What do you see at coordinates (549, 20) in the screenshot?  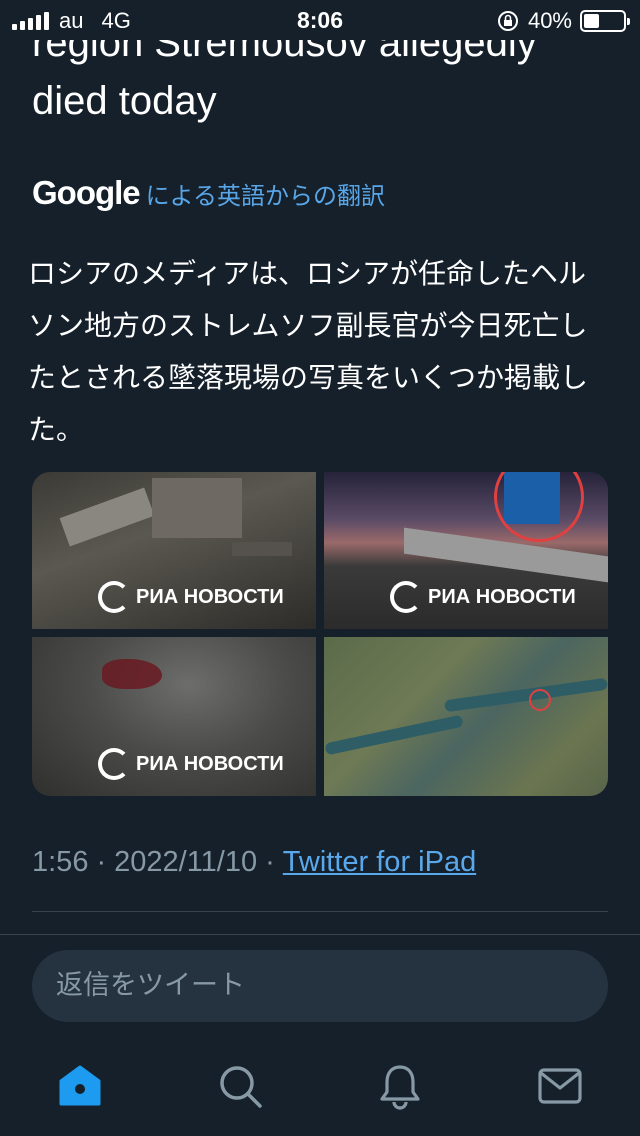 I see `battery-percent: 40%` at bounding box center [549, 20].